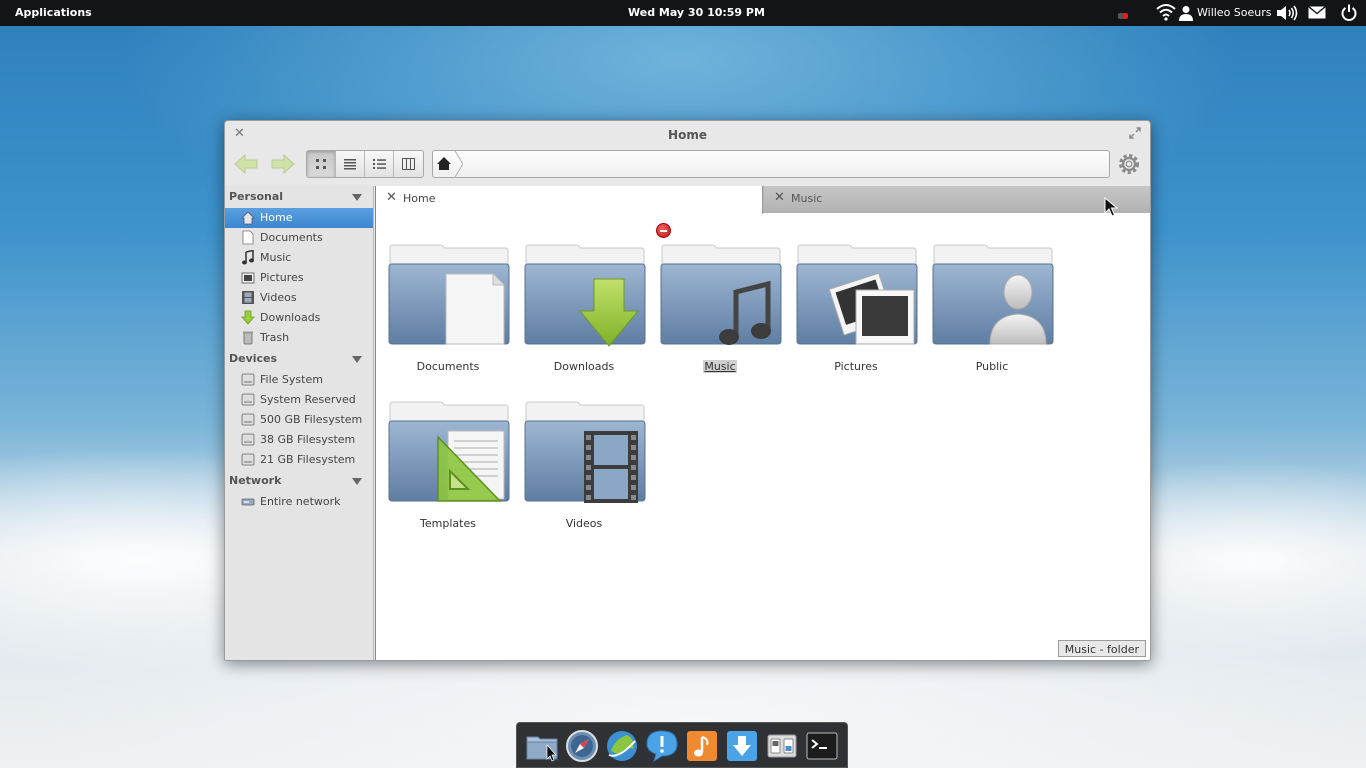 The image size is (1366, 768). I want to click on folder-pictures-icon, so click(857, 294).